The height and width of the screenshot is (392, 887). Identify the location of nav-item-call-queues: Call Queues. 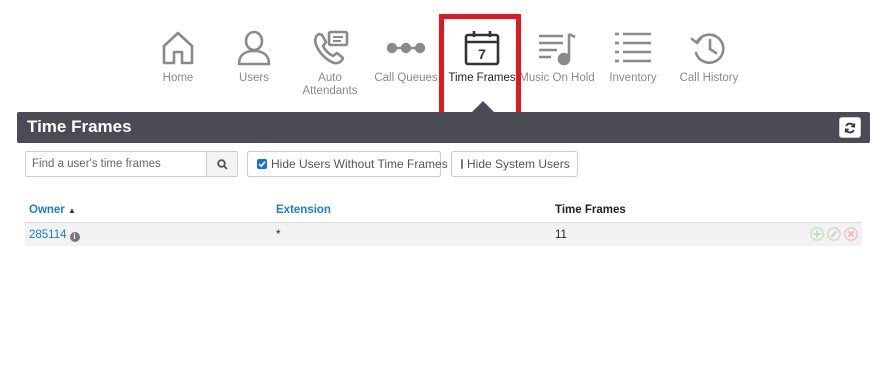
(406, 56).